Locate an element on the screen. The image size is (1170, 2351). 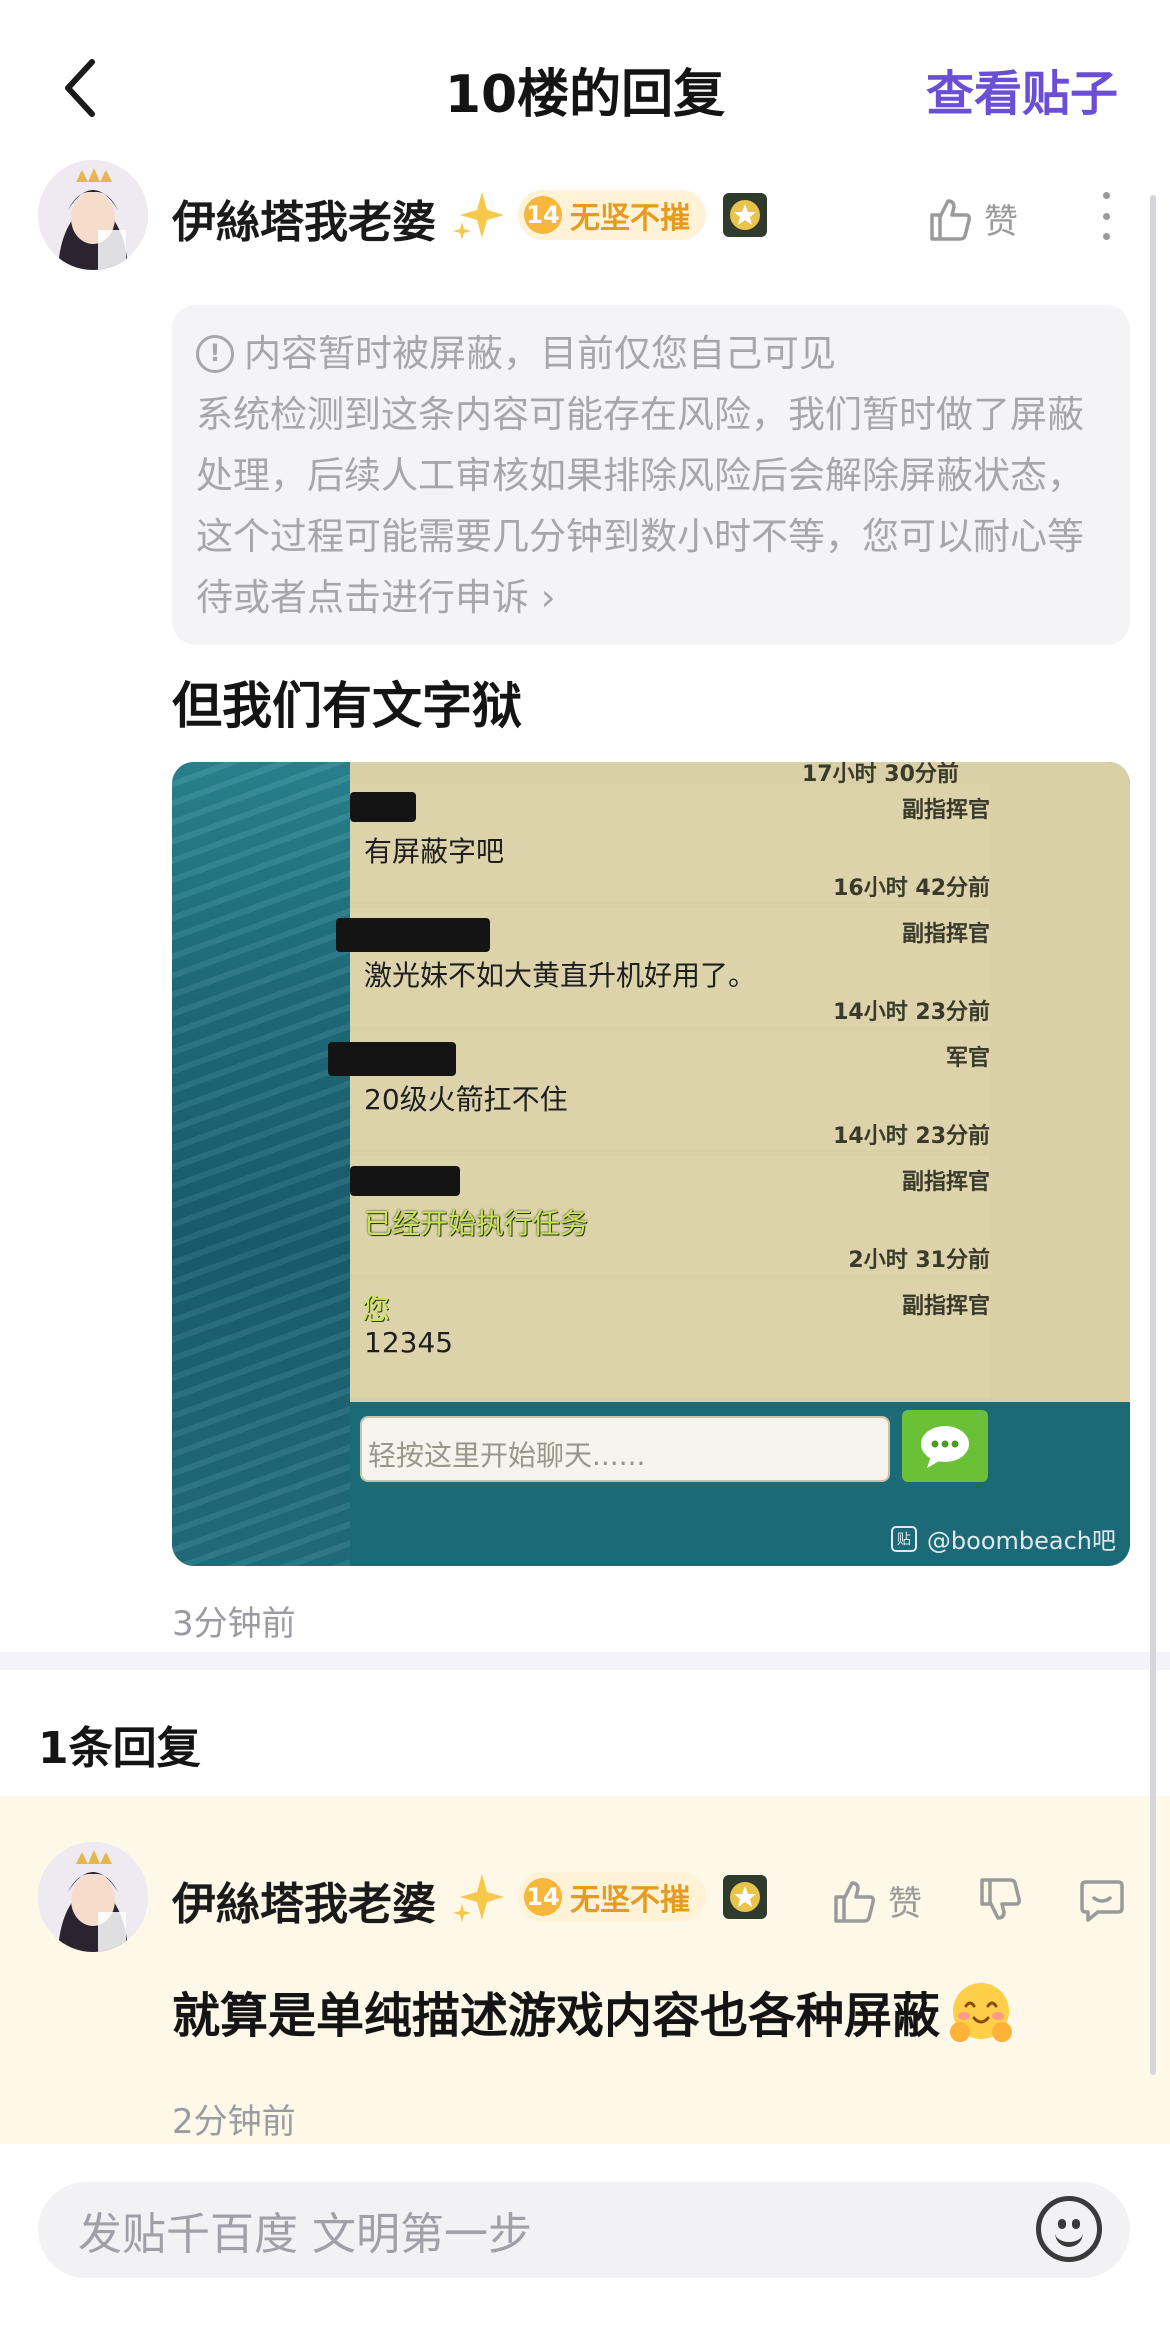
composer-bar: 发贴千百度 文明第一步 is located at coordinates (585, 2247).